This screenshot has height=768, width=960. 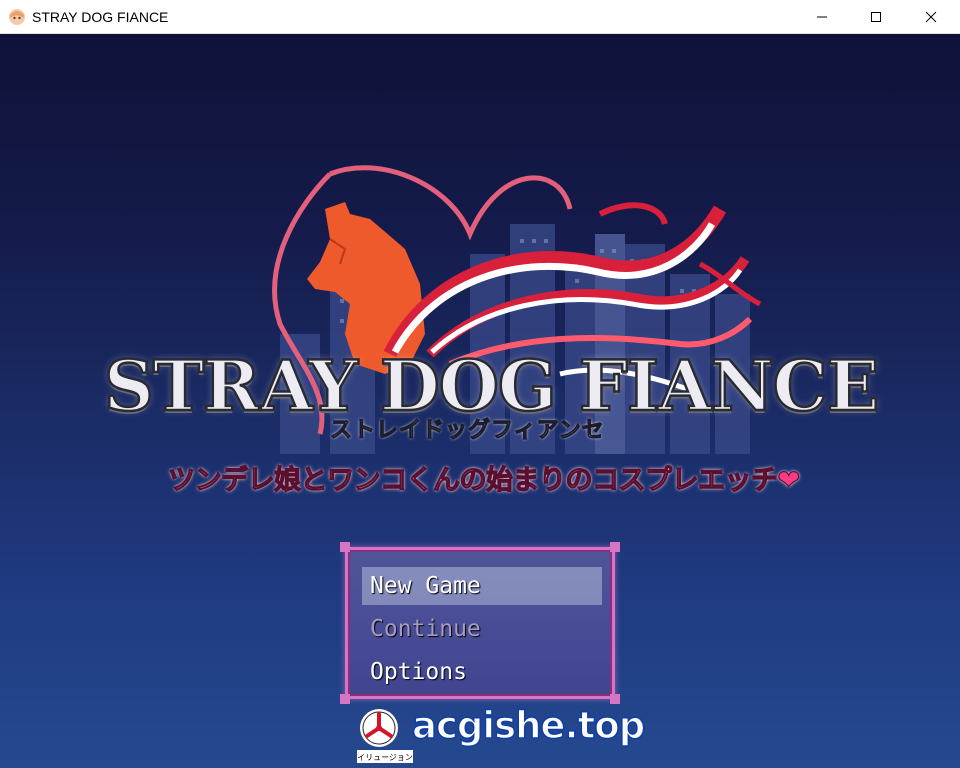 I want to click on menu-continue: Continue, so click(x=482, y=629).